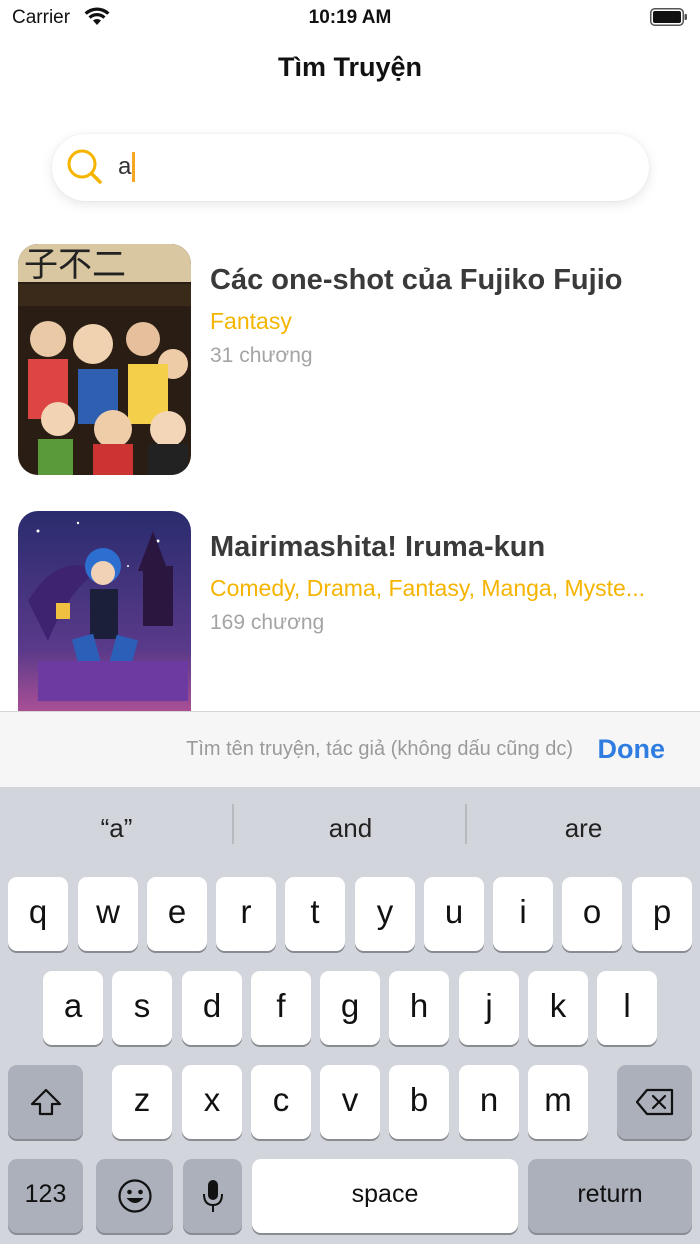  Describe the element at coordinates (627, 1008) in the screenshot. I see `key-l: l` at that location.